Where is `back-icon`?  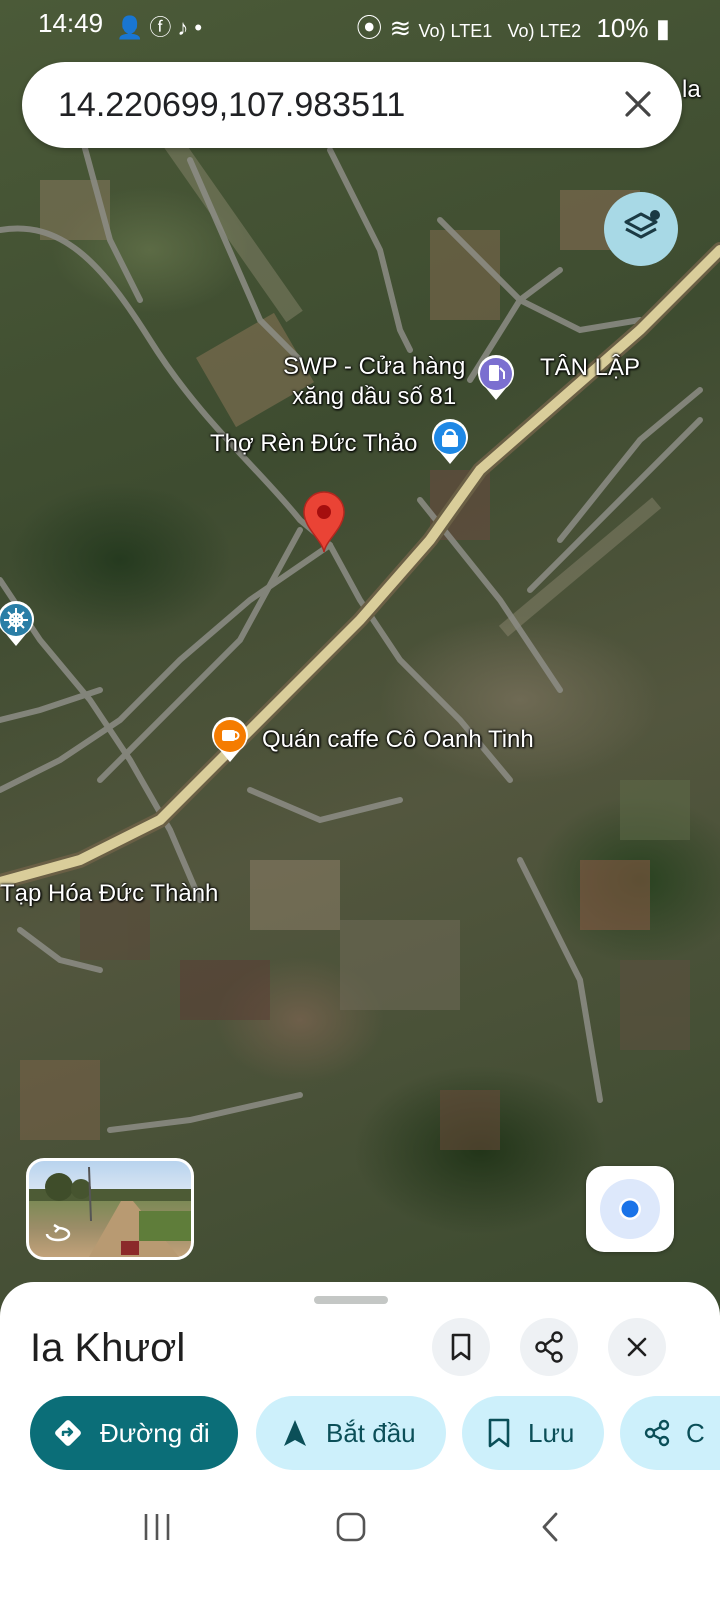 back-icon is located at coordinates (551, 1527).